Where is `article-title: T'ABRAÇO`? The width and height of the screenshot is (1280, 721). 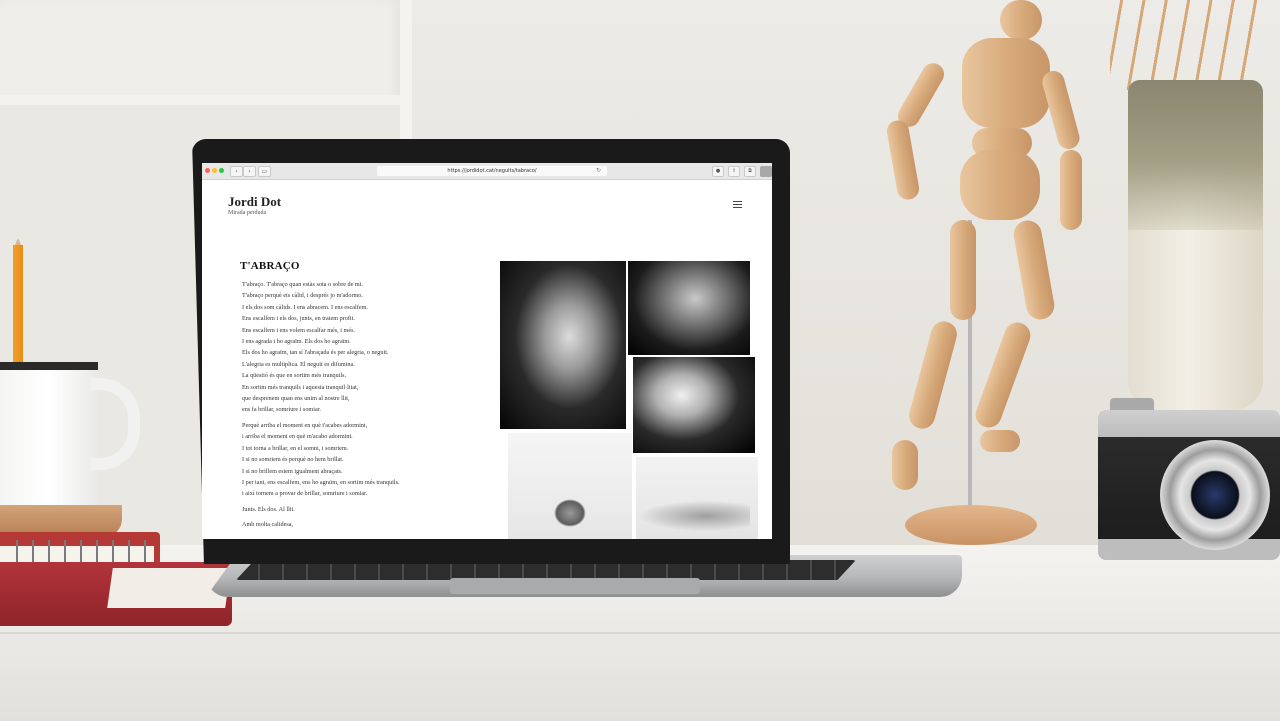 article-title: T'ABRAÇO is located at coordinates (270, 266).